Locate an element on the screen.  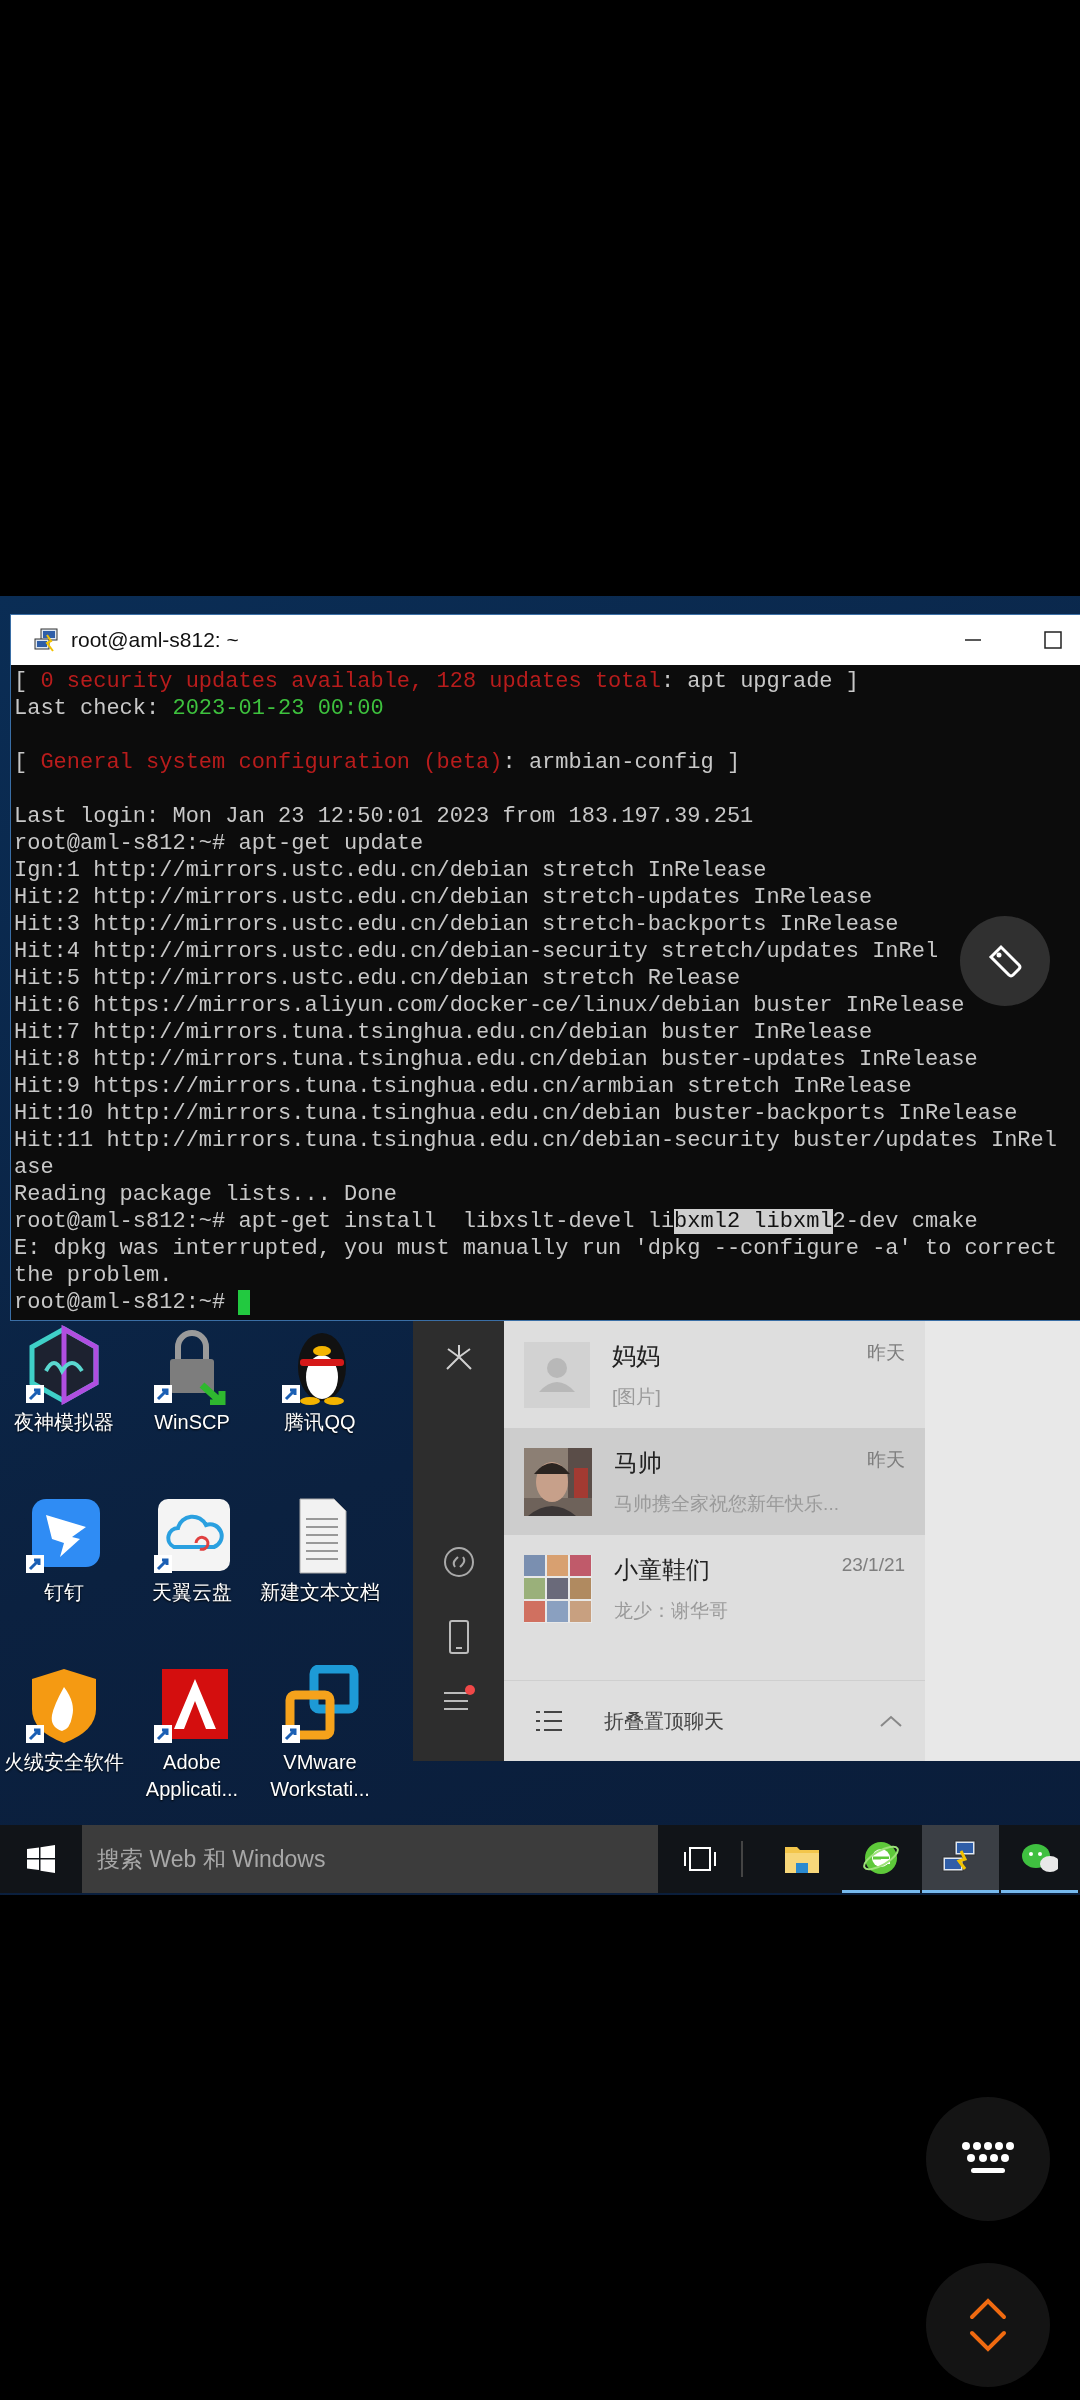
contact-name: 小童鞋们 is located at coordinates (662, 1569).